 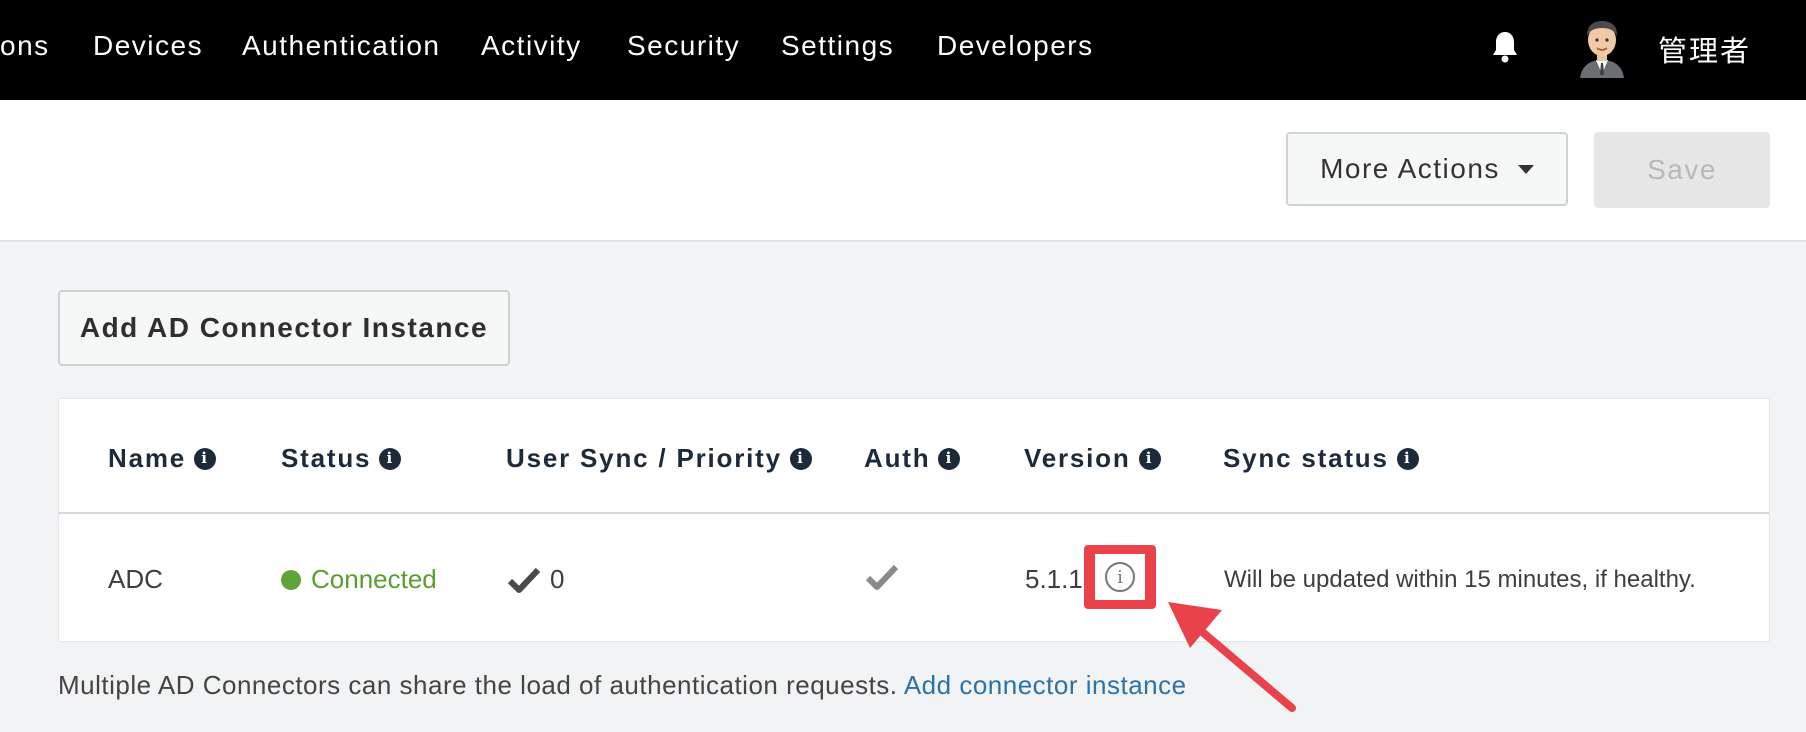 What do you see at coordinates (148, 46) in the screenshot?
I see `nav-item-devices: Devices` at bounding box center [148, 46].